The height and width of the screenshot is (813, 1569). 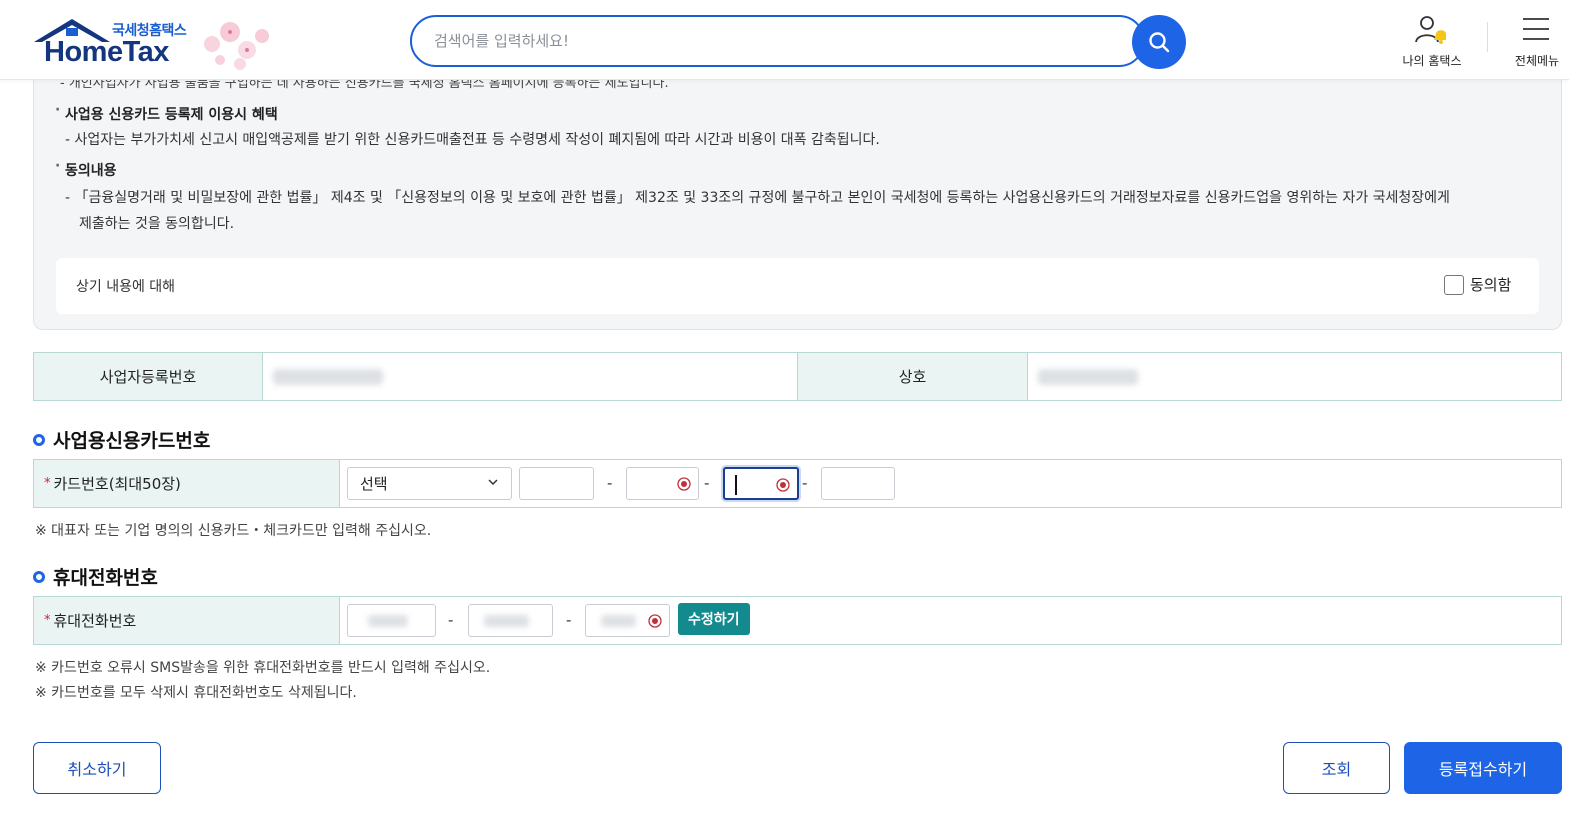 What do you see at coordinates (196, 693) in the screenshot?
I see `phone-note-2: ※ 카드번호를 모두 삭제시 휴대전화번호도 삭제됩니다.` at bounding box center [196, 693].